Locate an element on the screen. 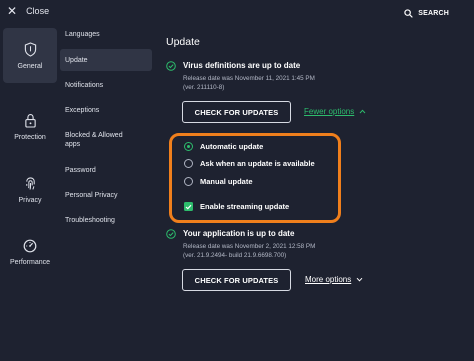 This screenshot has height=361, width=474. subnav-item-blocked-allowed-apps: Blocked & Allowed apps is located at coordinates (98, 140).